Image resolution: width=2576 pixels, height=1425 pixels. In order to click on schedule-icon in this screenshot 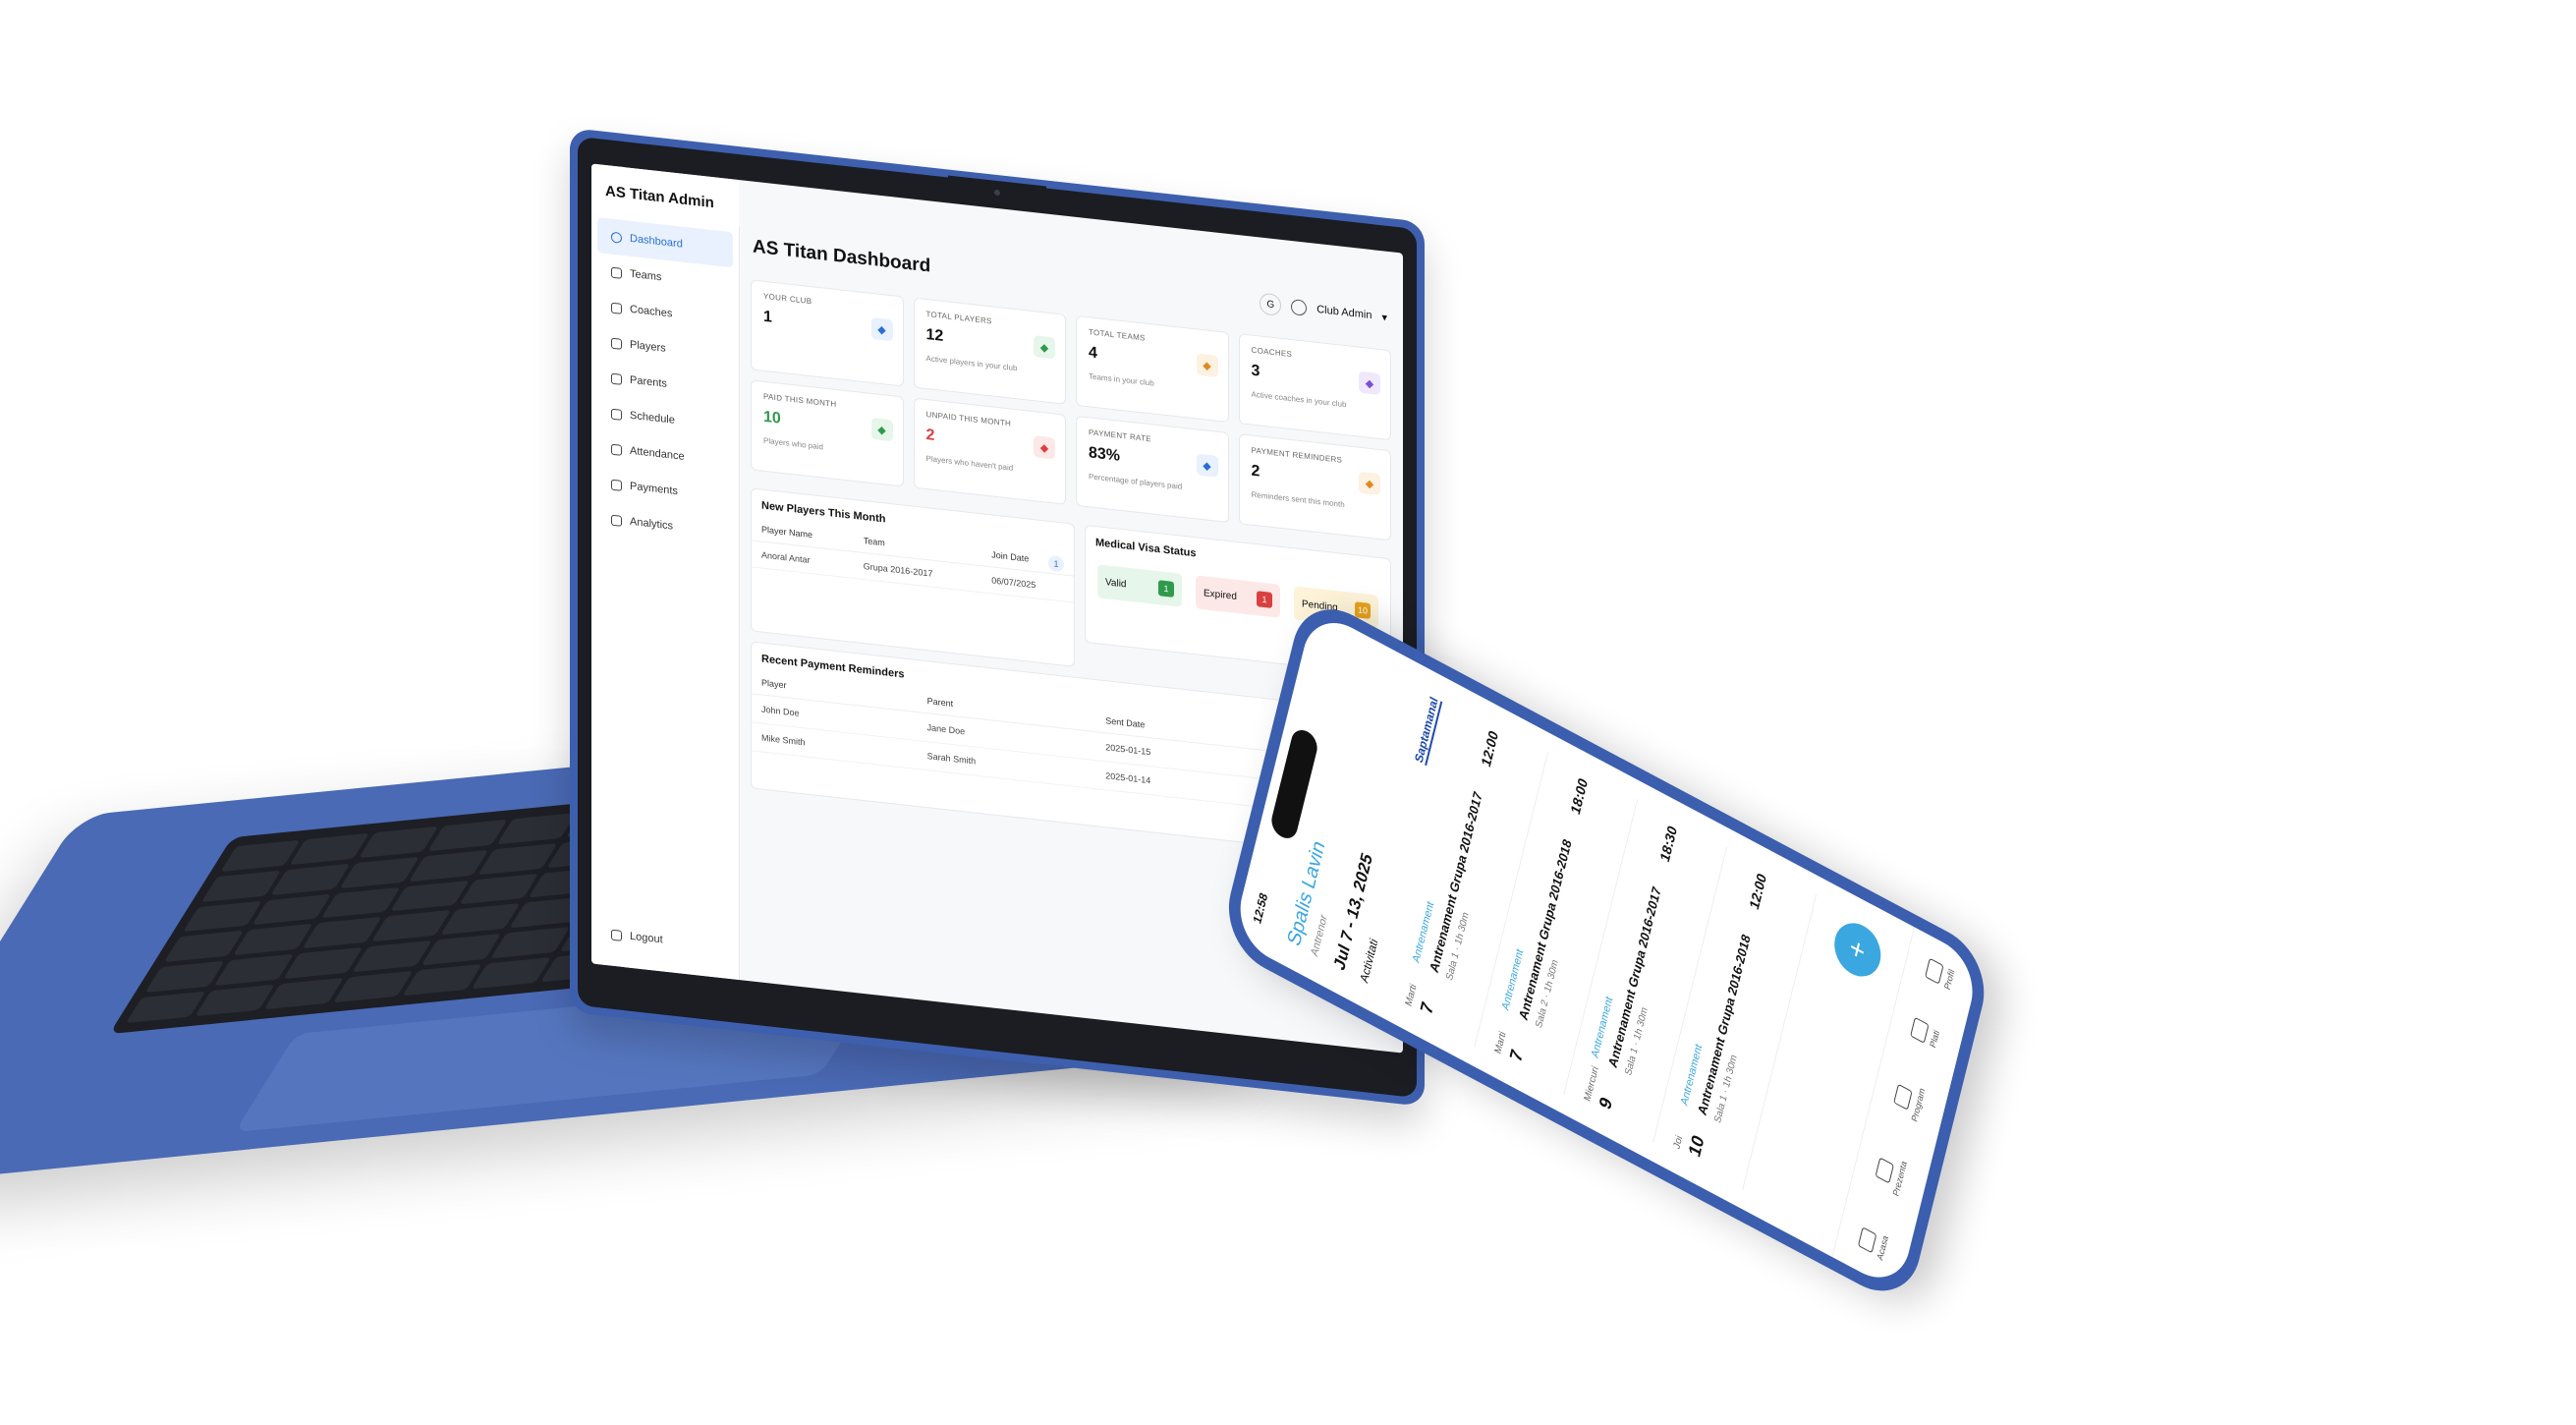, I will do `click(616, 414)`.